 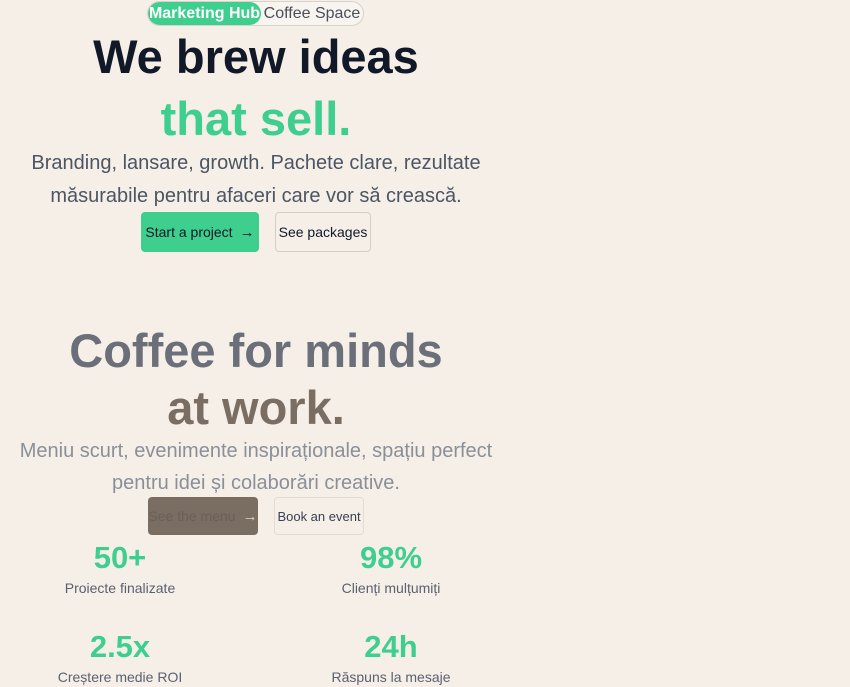 I want to click on stat-roi: 2.5x Creștere medie ROI, so click(x=122, y=658).